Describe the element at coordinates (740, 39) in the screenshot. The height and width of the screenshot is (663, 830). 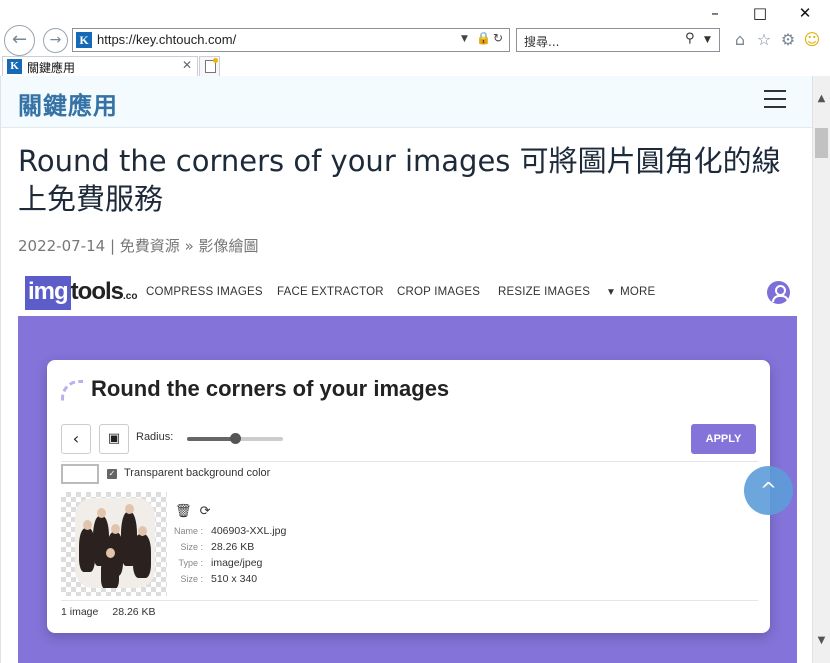
I see `home-icon: ⌂` at that location.